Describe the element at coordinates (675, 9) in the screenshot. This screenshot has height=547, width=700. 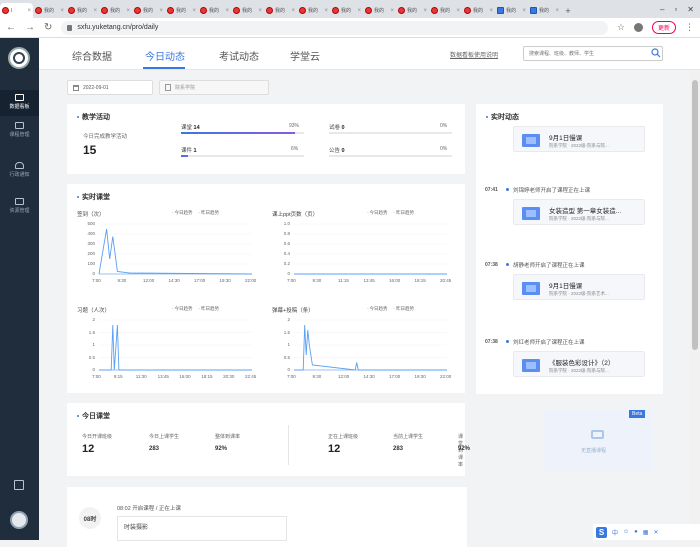
I see `maximize-icon: ▫` at that location.